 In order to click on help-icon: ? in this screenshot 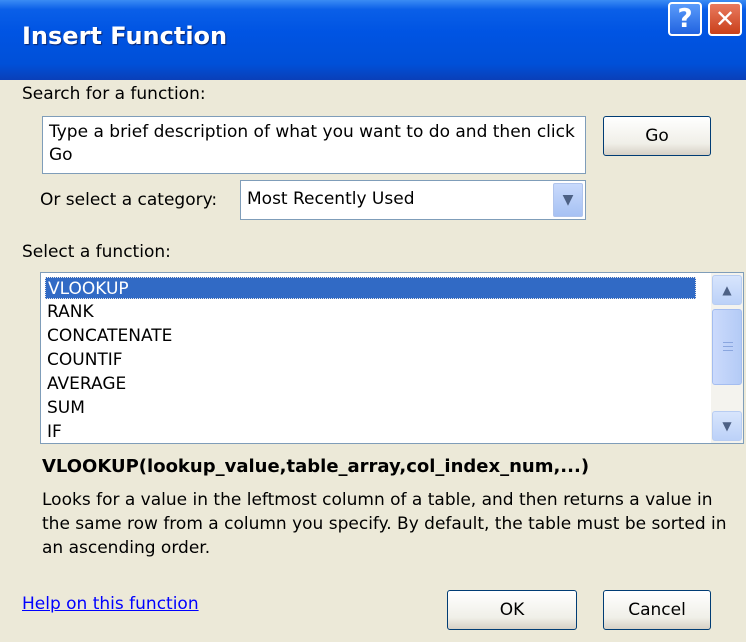, I will do `click(685, 19)`.